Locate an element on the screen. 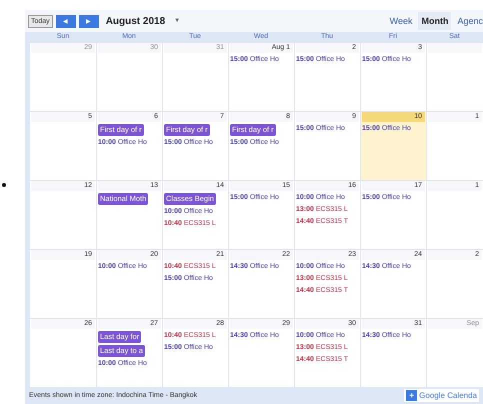 The width and height of the screenshot is (483, 404). month-title: August 2018 is located at coordinates (136, 21).